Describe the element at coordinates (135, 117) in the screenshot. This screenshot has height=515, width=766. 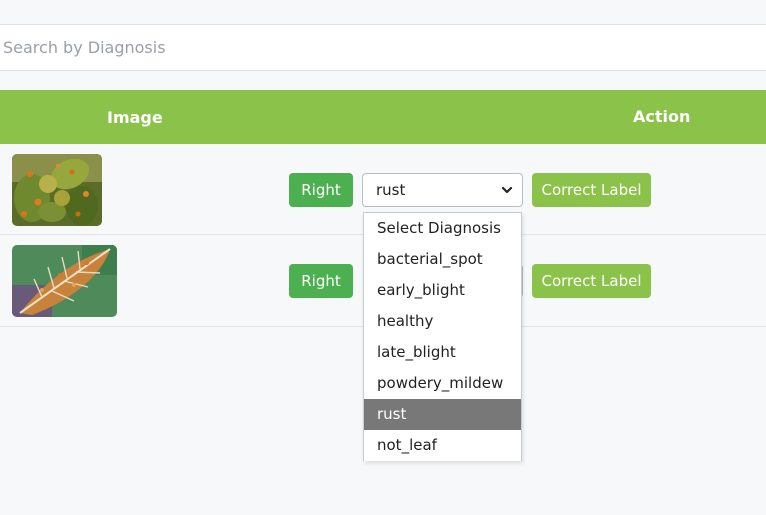
I see `column-header-image: Image` at that location.